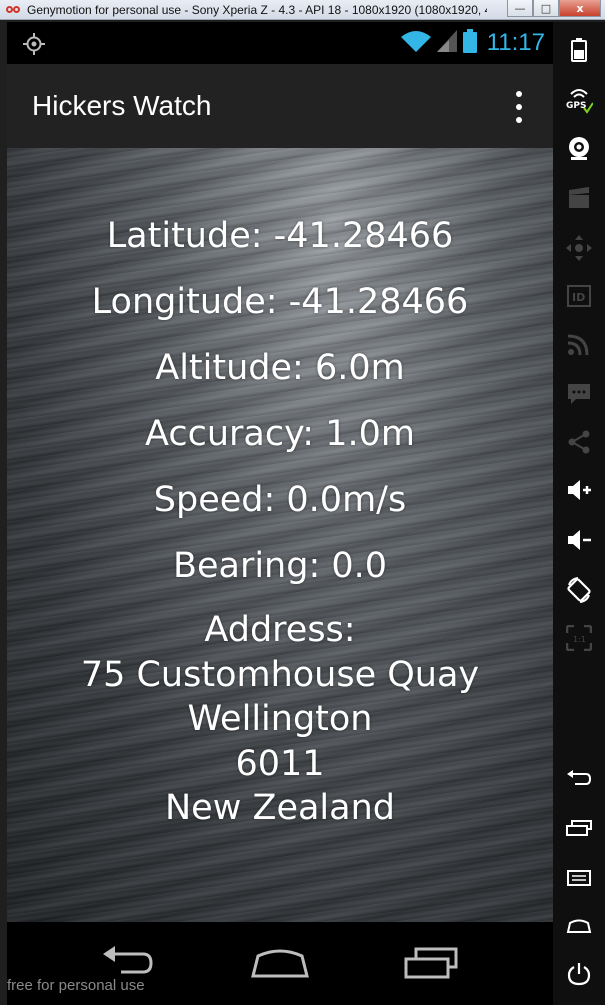 The height and width of the screenshot is (1005, 605). I want to click on rotate-icon, so click(579, 590).